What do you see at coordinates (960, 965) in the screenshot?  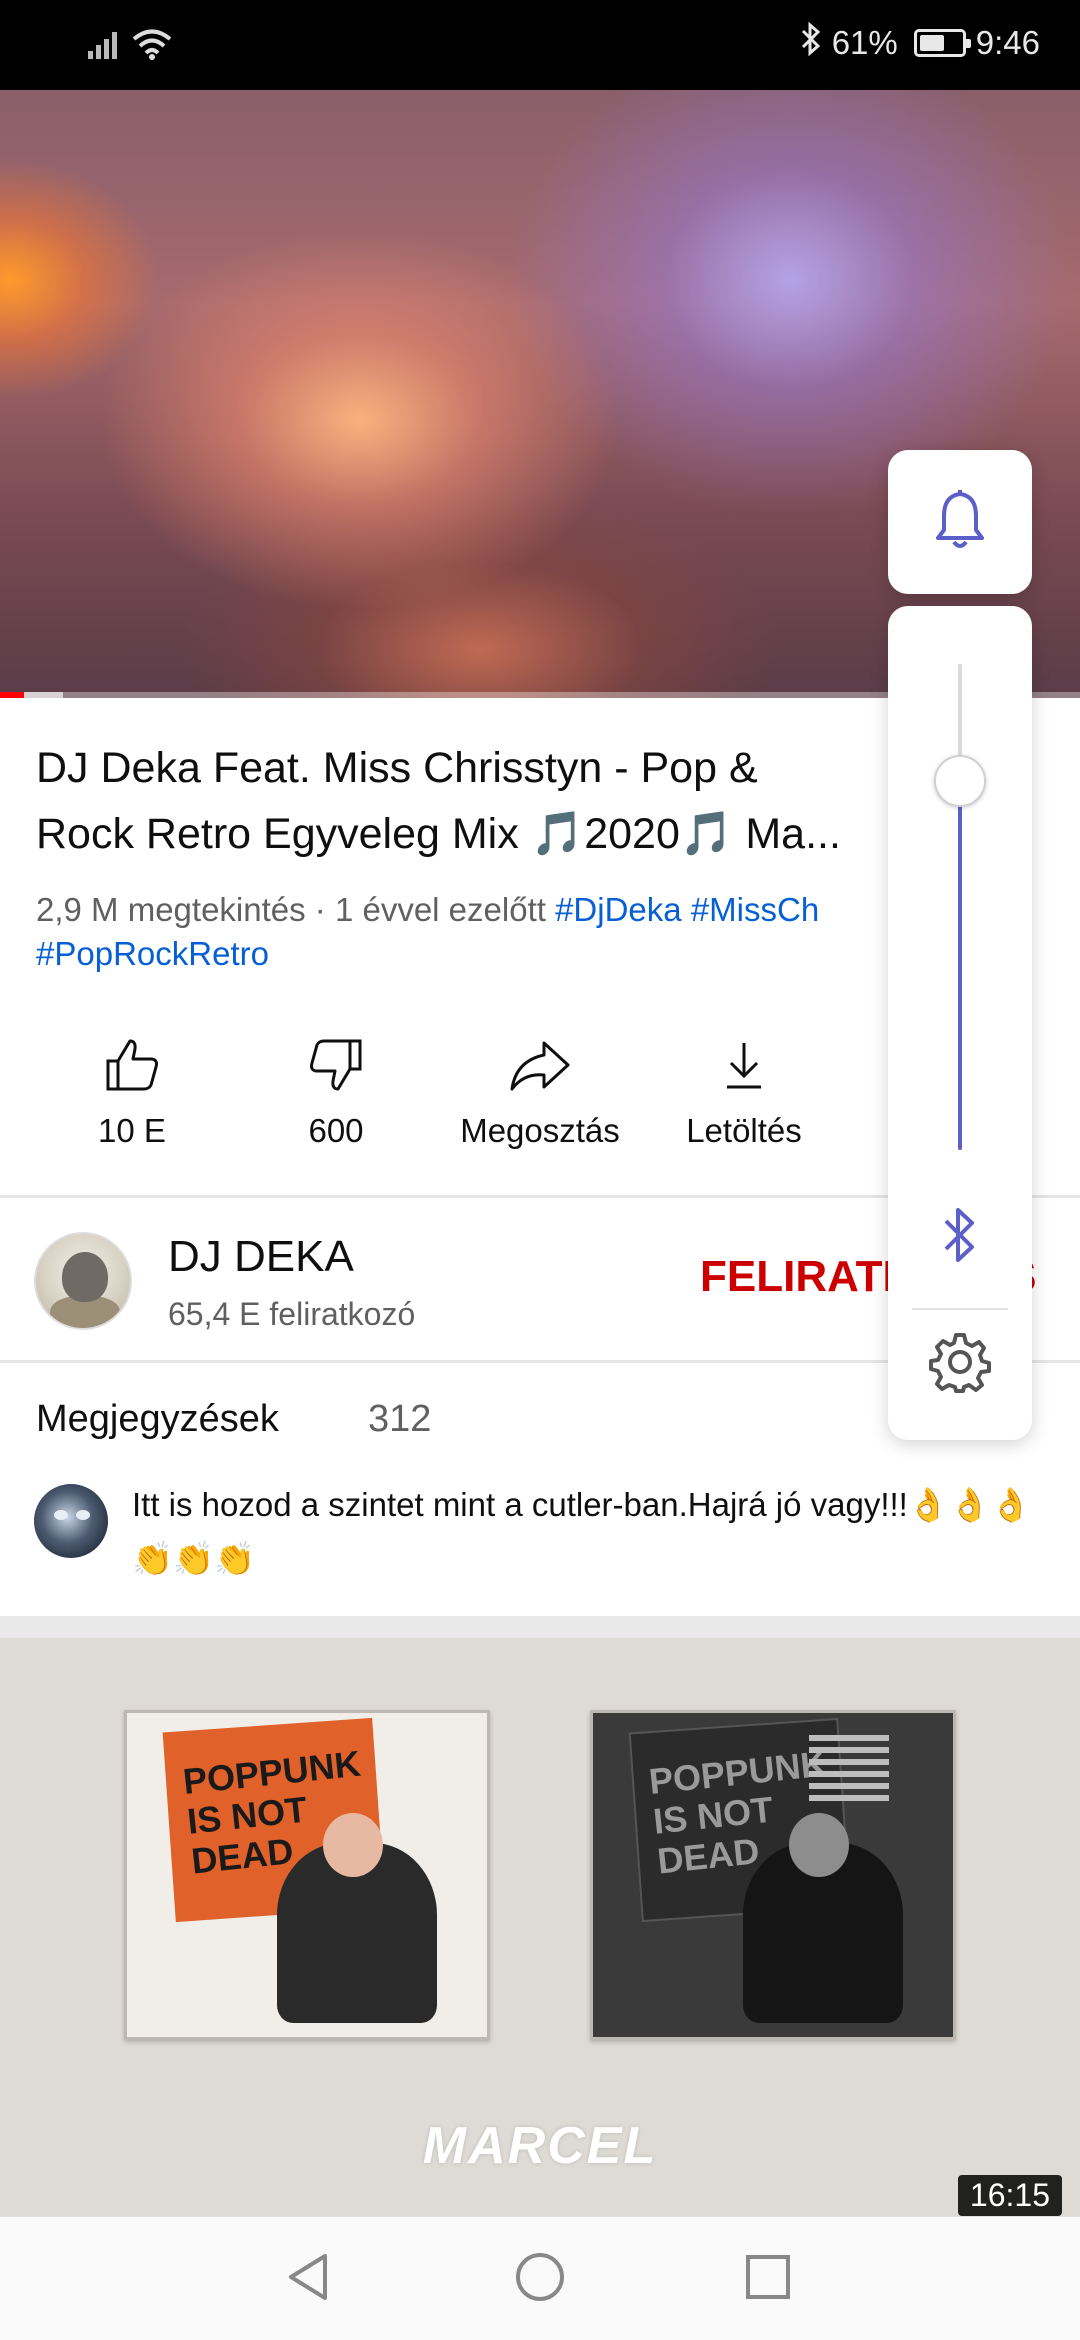 I see `volume-slider-fill` at bounding box center [960, 965].